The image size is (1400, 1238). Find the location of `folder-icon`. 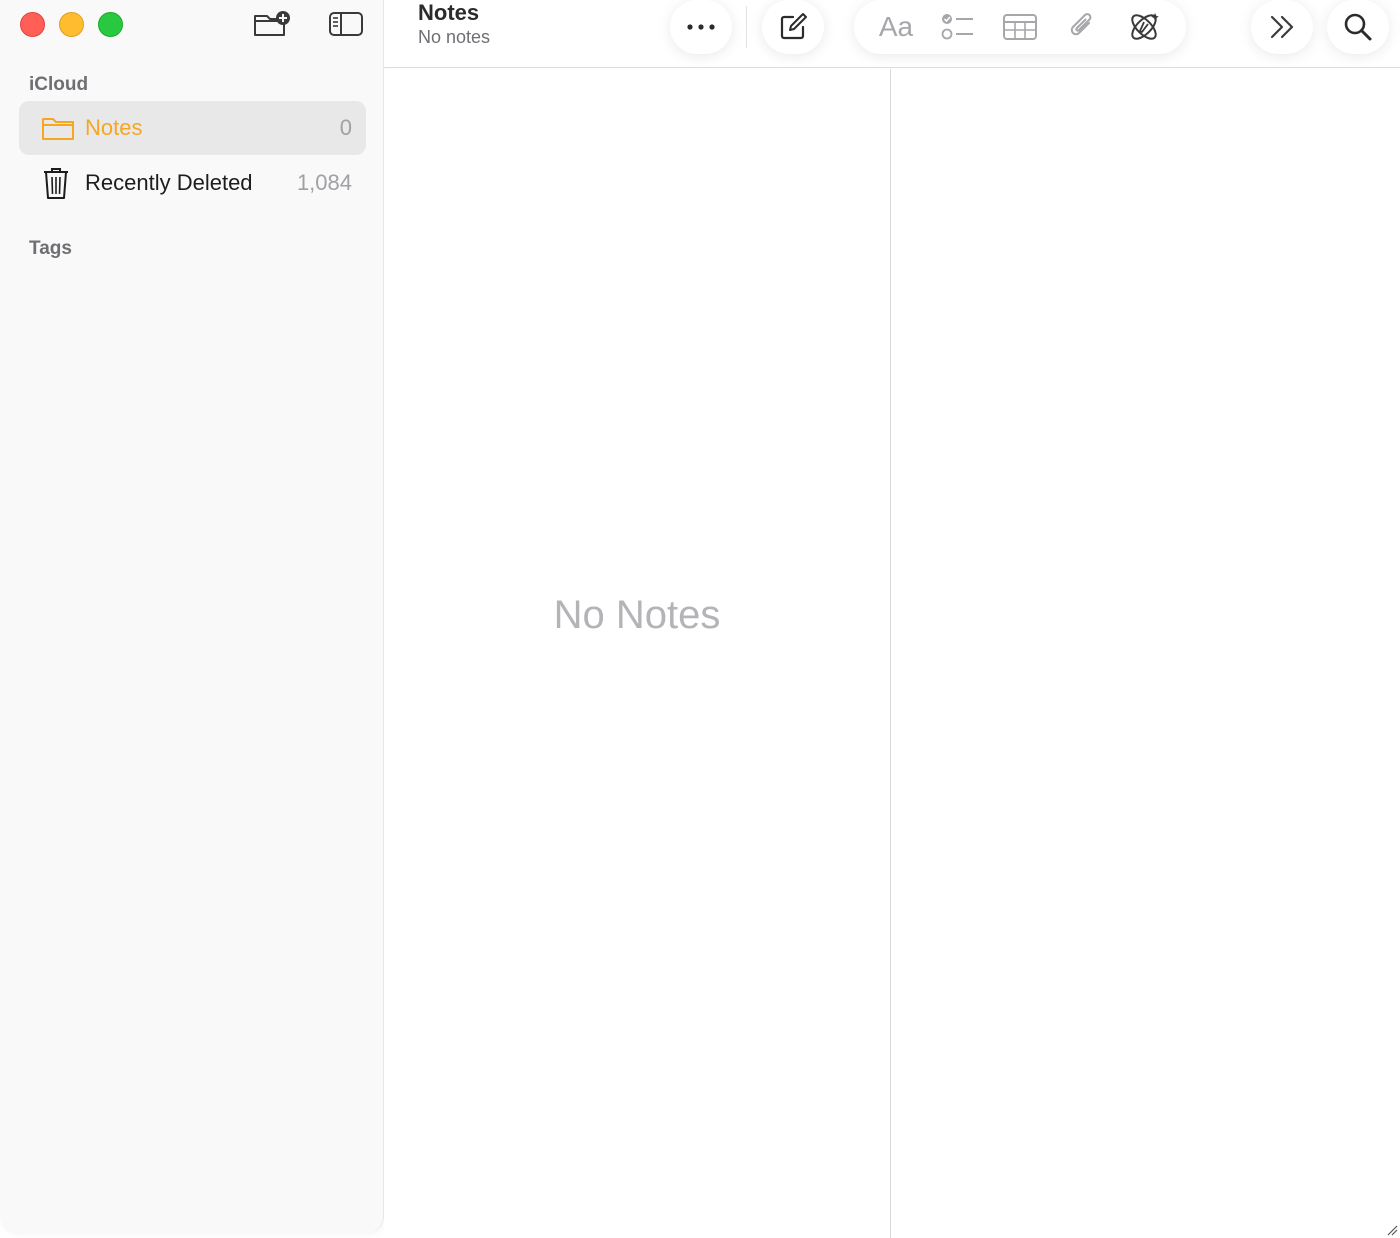

folder-icon is located at coordinates (63, 128).